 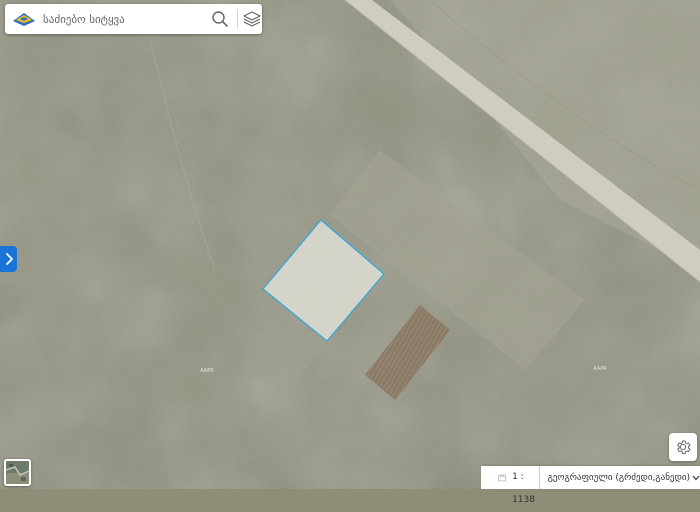 What do you see at coordinates (123, 19) in the screenshot?
I see `search-input` at bounding box center [123, 19].